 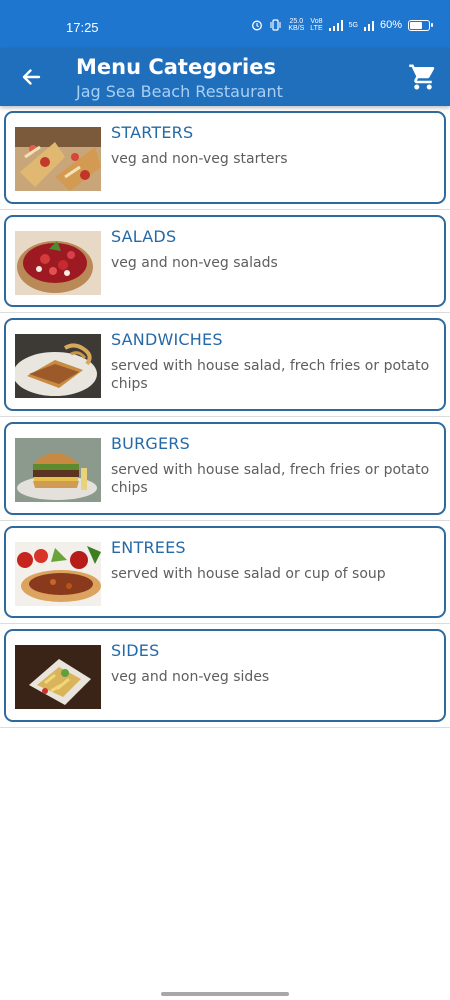 I want to click on status-icons: 25.0 KB/S Vo8 LTE 5G 60%, so click(x=342, y=25).